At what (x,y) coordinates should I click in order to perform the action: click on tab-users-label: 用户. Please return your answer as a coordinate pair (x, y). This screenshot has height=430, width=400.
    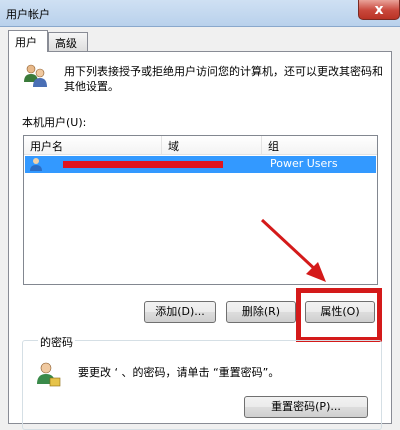
    Looking at the image, I should click on (26, 42).